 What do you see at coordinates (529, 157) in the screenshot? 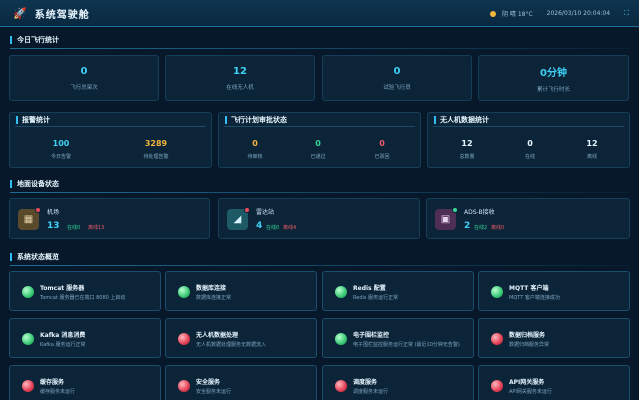
I see `mini-label: 在线` at bounding box center [529, 157].